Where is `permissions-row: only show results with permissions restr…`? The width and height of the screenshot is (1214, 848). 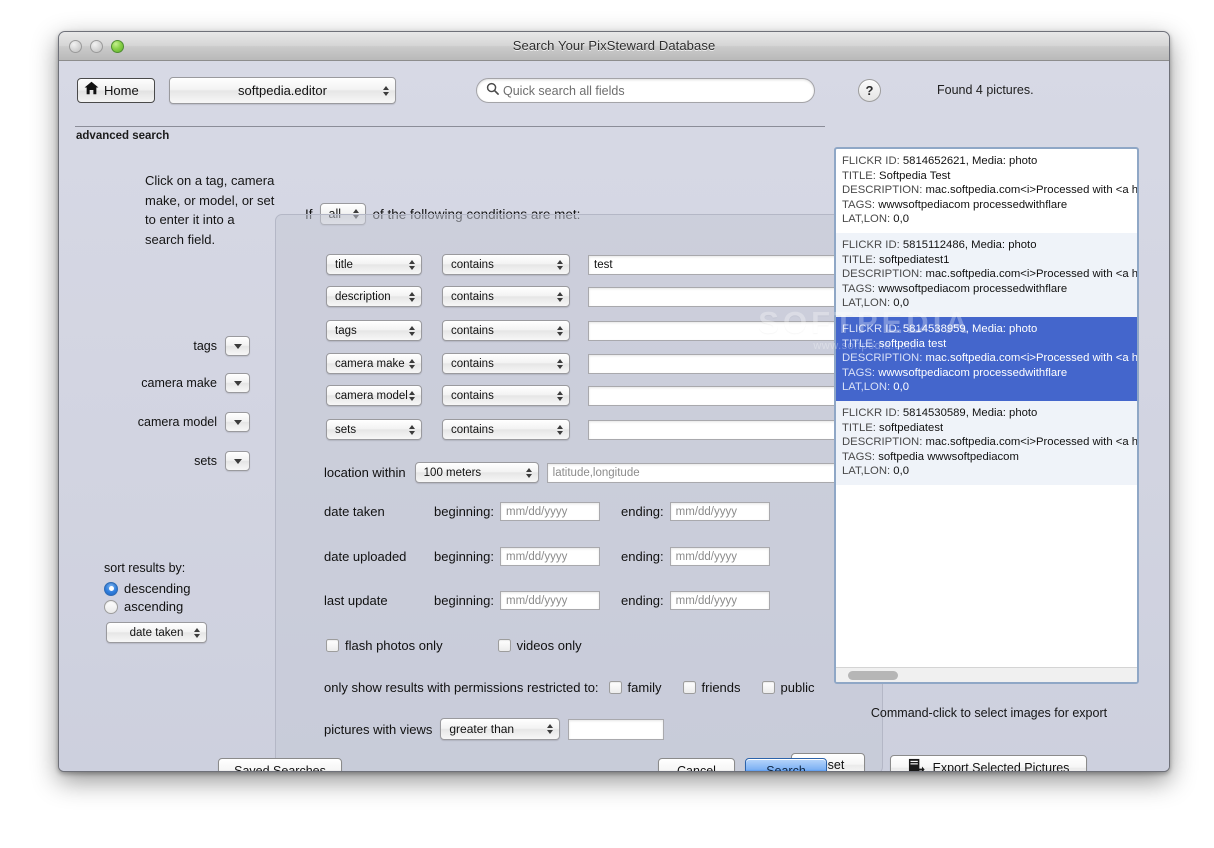 permissions-row: only show results with permissions restr… is located at coordinates (569, 687).